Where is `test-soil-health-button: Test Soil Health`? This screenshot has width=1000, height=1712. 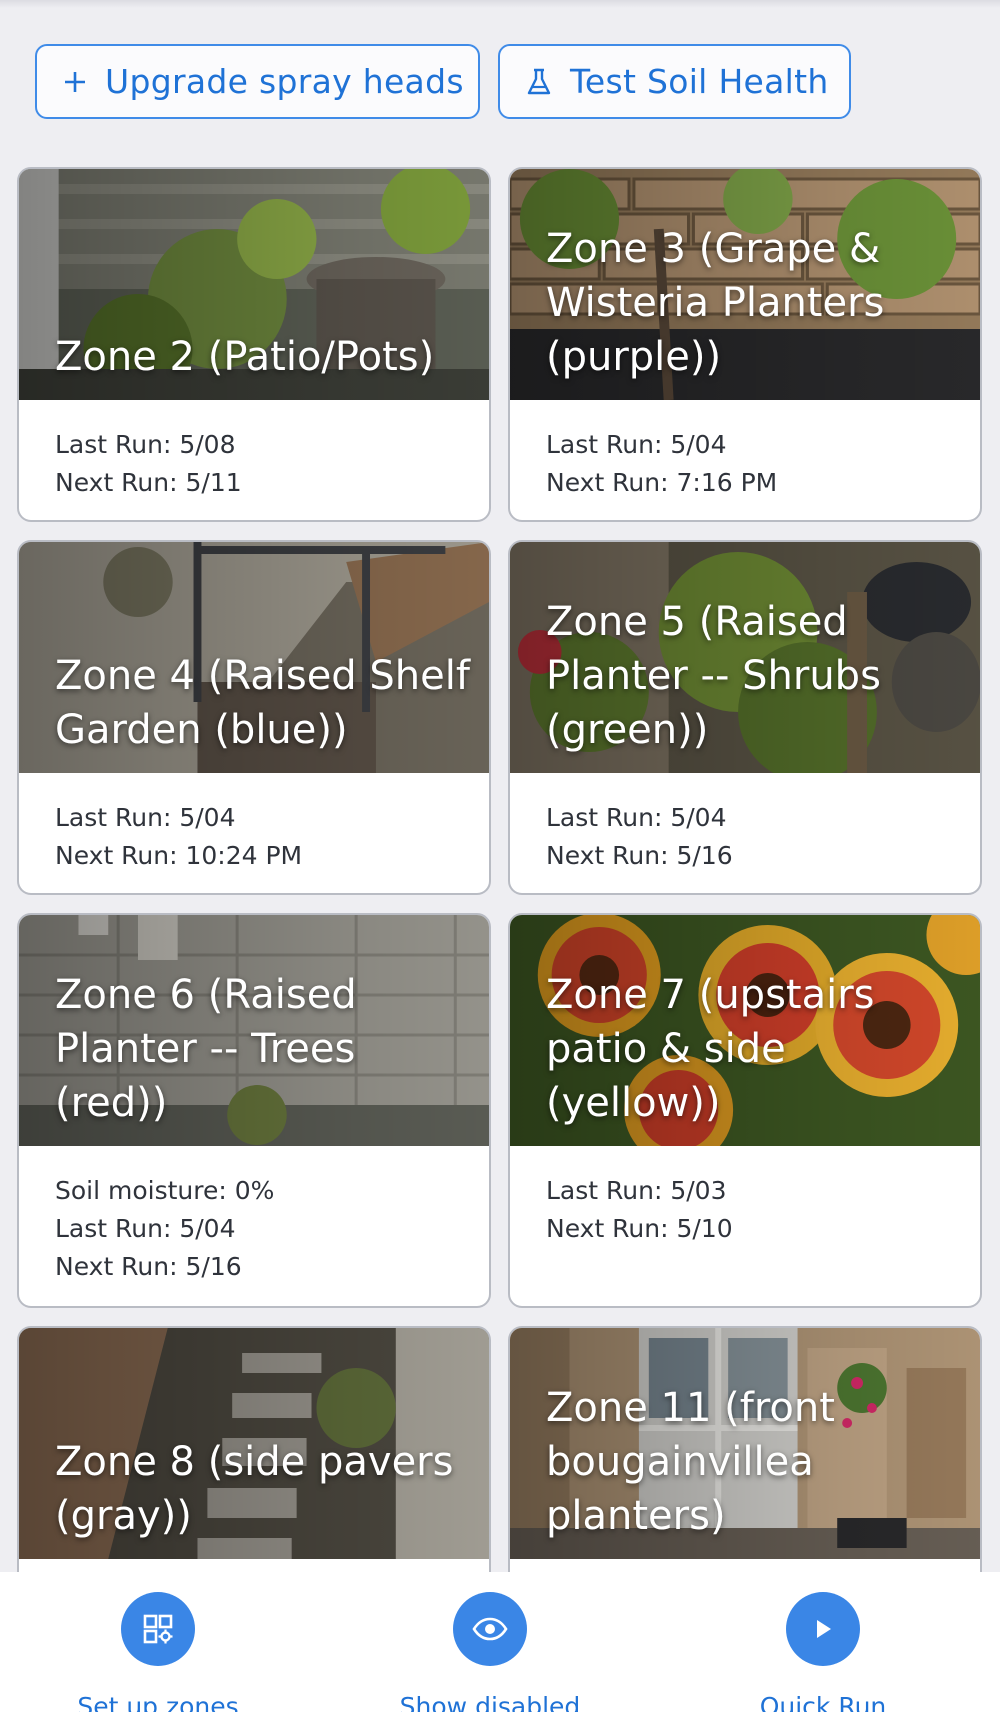
test-soil-health-button: Test Soil Health is located at coordinates (674, 81).